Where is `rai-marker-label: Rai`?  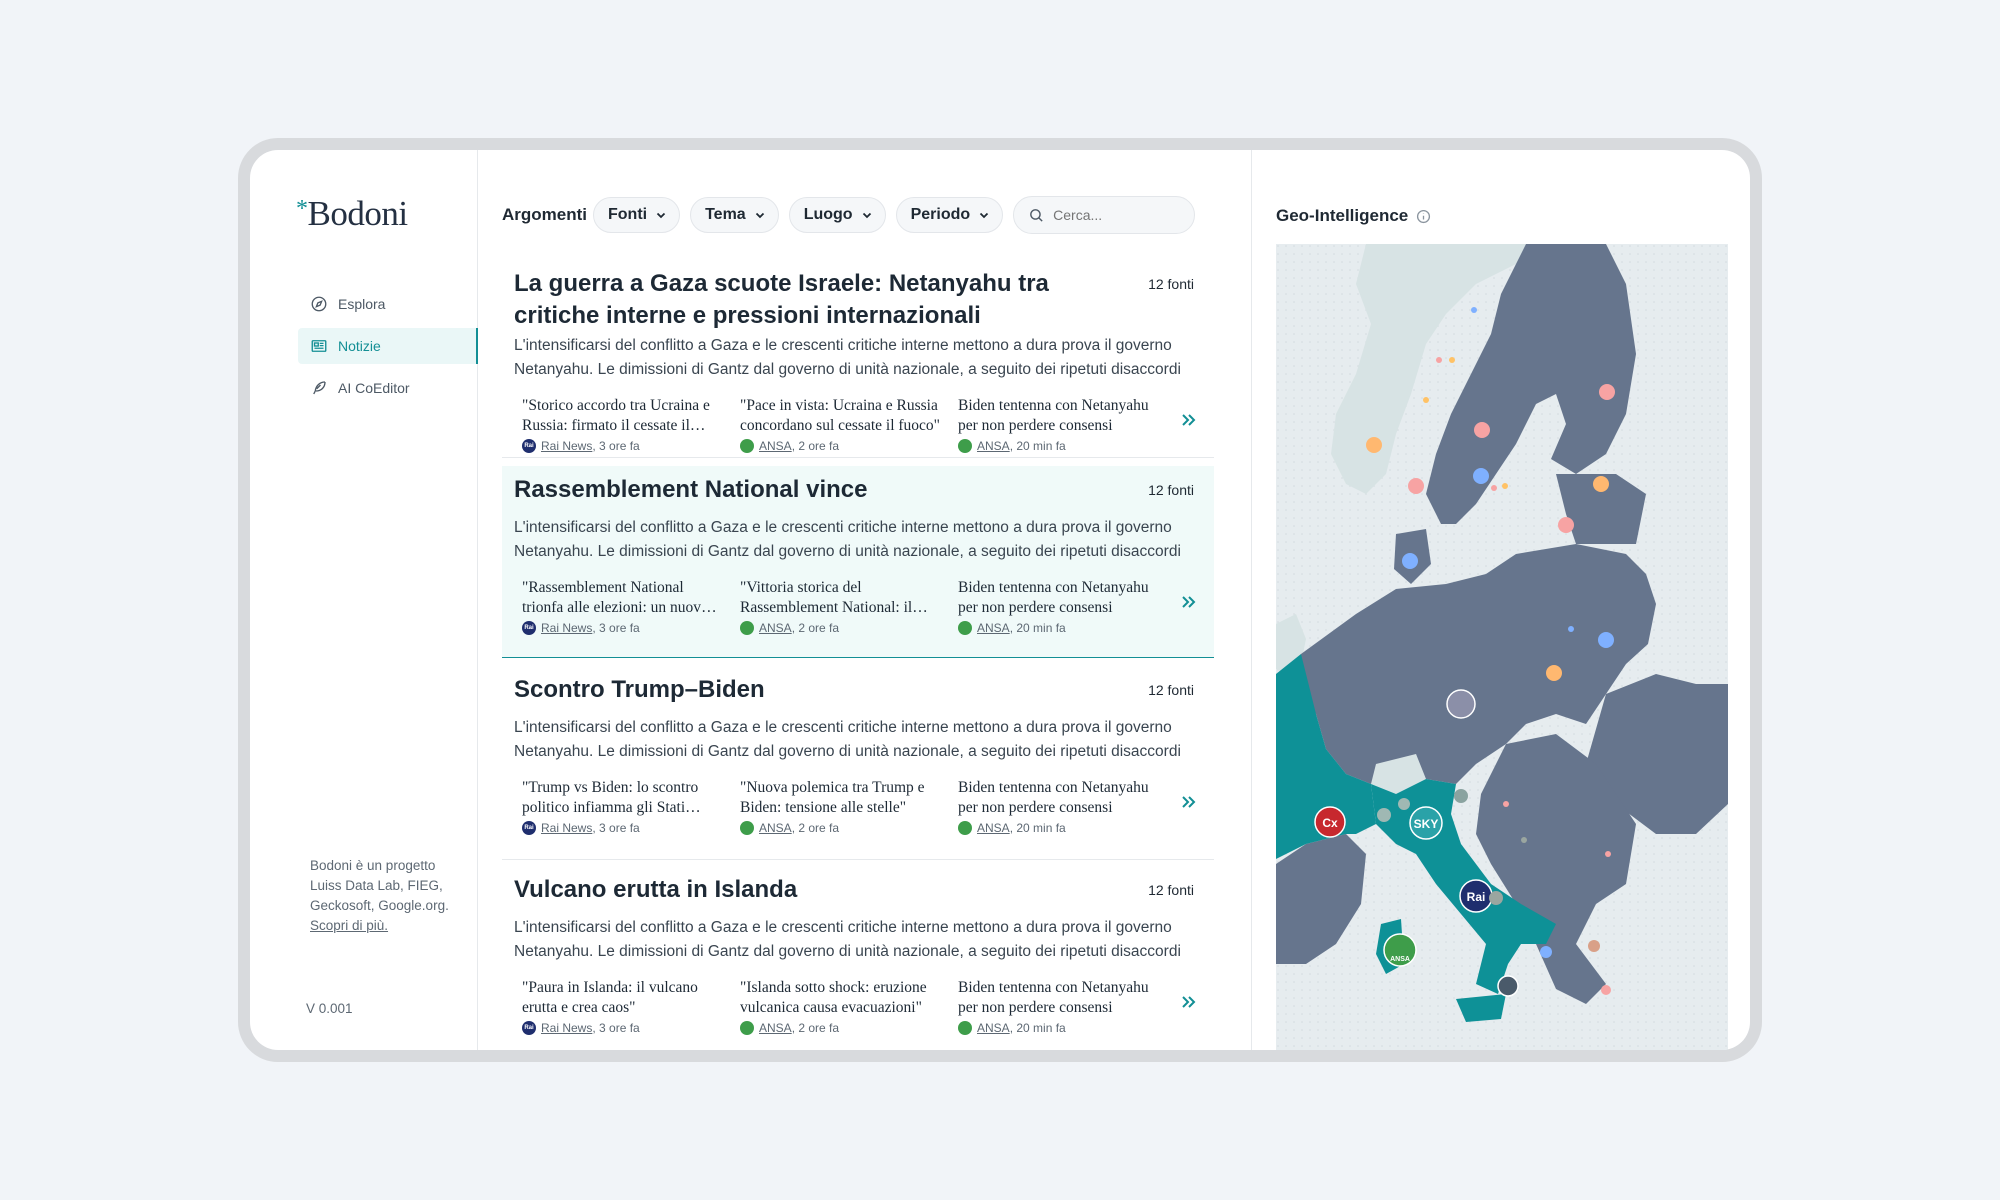
rai-marker-label: Rai is located at coordinates (1476, 897).